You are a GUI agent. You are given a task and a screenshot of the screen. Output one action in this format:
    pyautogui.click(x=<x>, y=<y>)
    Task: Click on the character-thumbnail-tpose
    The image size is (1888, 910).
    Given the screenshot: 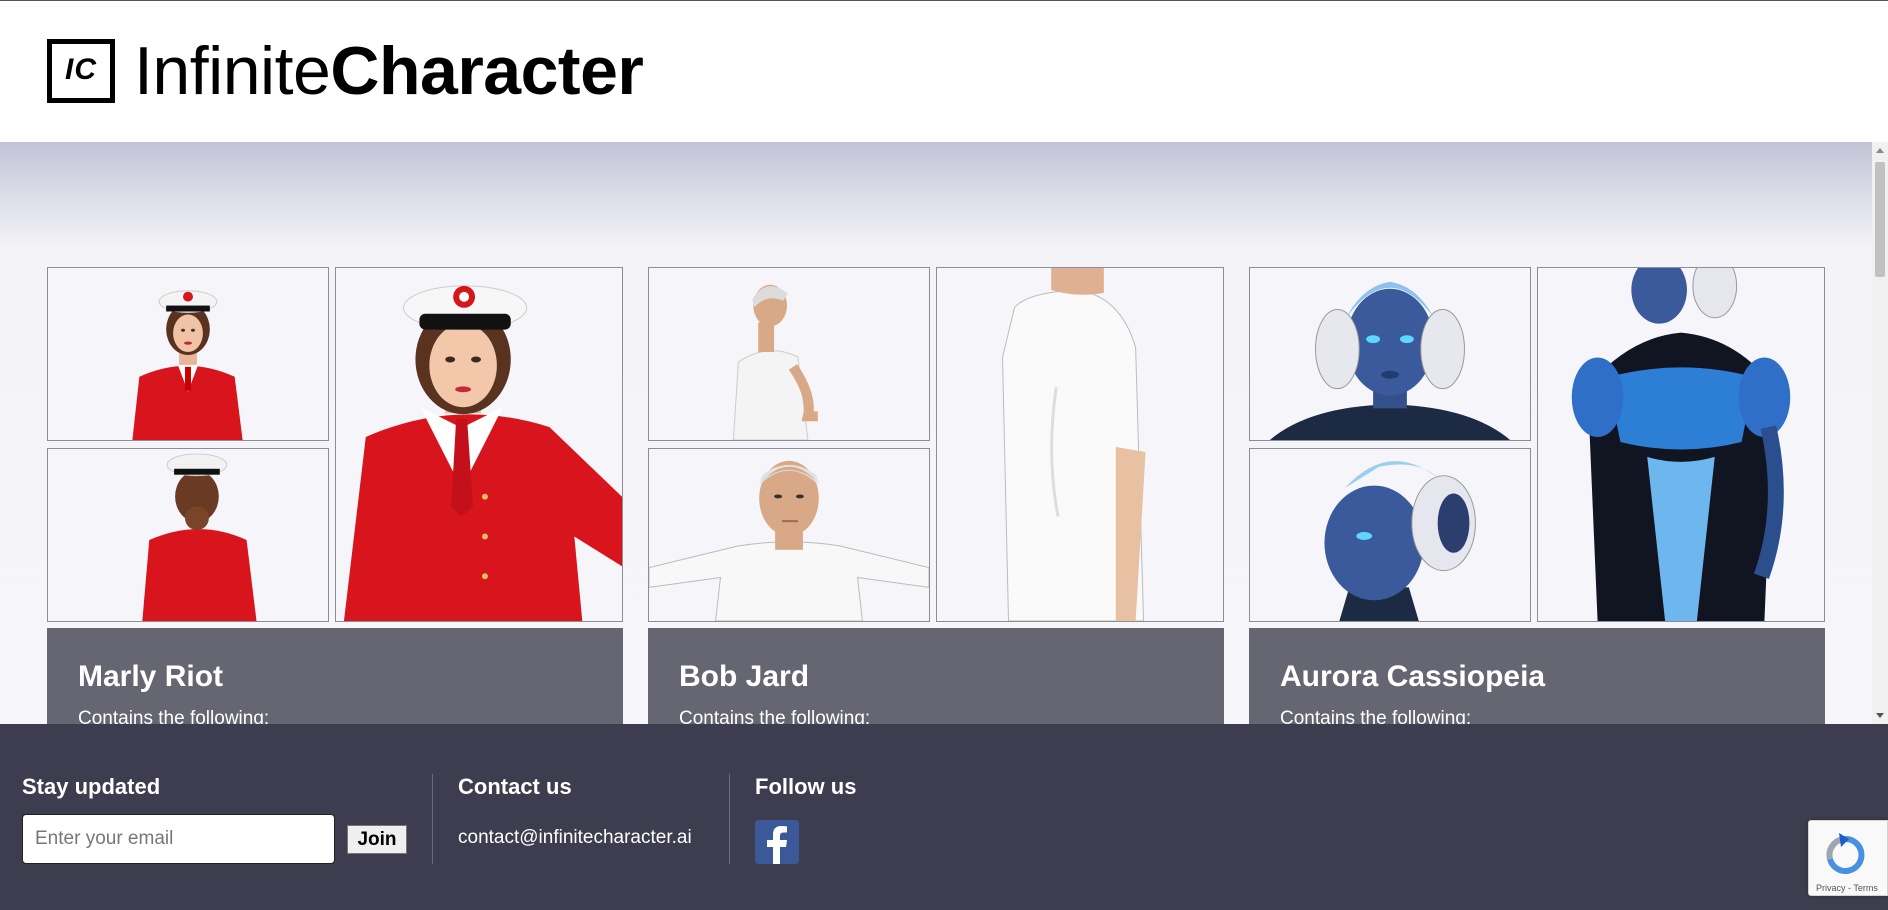 What is the action you would take?
    pyautogui.click(x=789, y=535)
    